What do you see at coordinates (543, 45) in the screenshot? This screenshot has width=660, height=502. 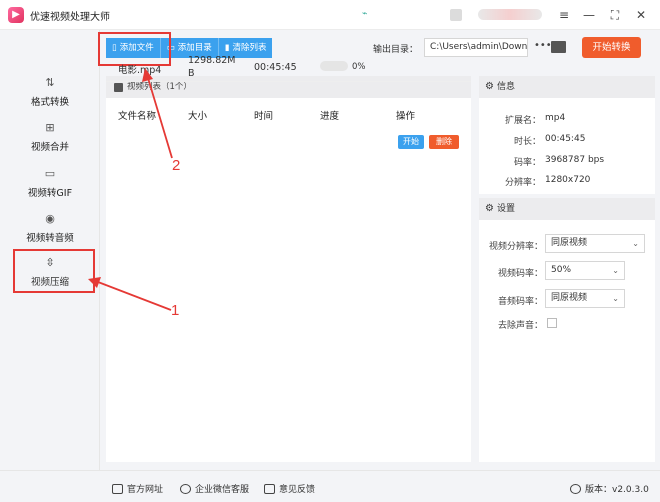 I see `more-options-icon: •••` at bounding box center [543, 45].